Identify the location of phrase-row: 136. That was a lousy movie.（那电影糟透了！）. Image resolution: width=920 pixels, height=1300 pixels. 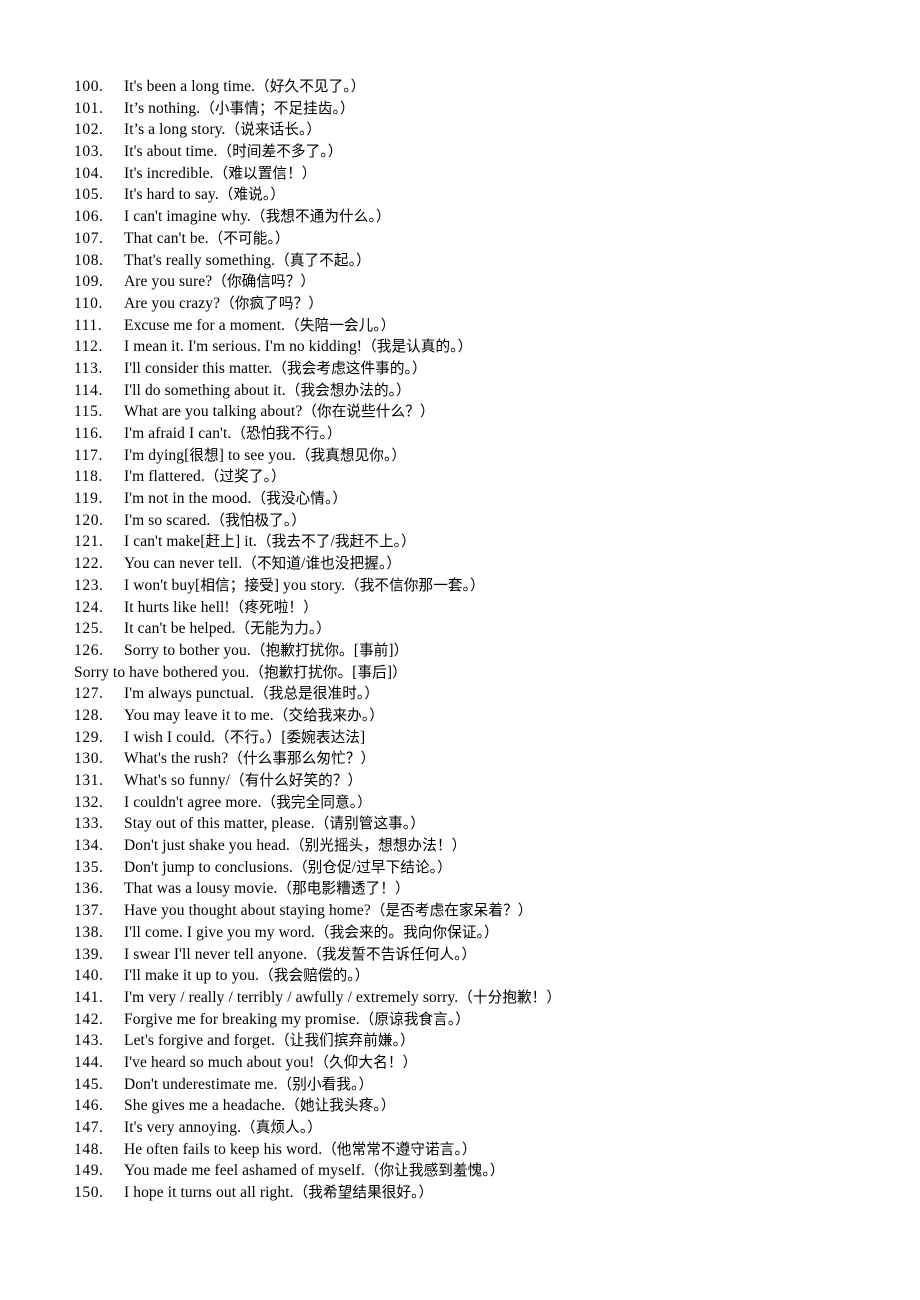
(474, 889).